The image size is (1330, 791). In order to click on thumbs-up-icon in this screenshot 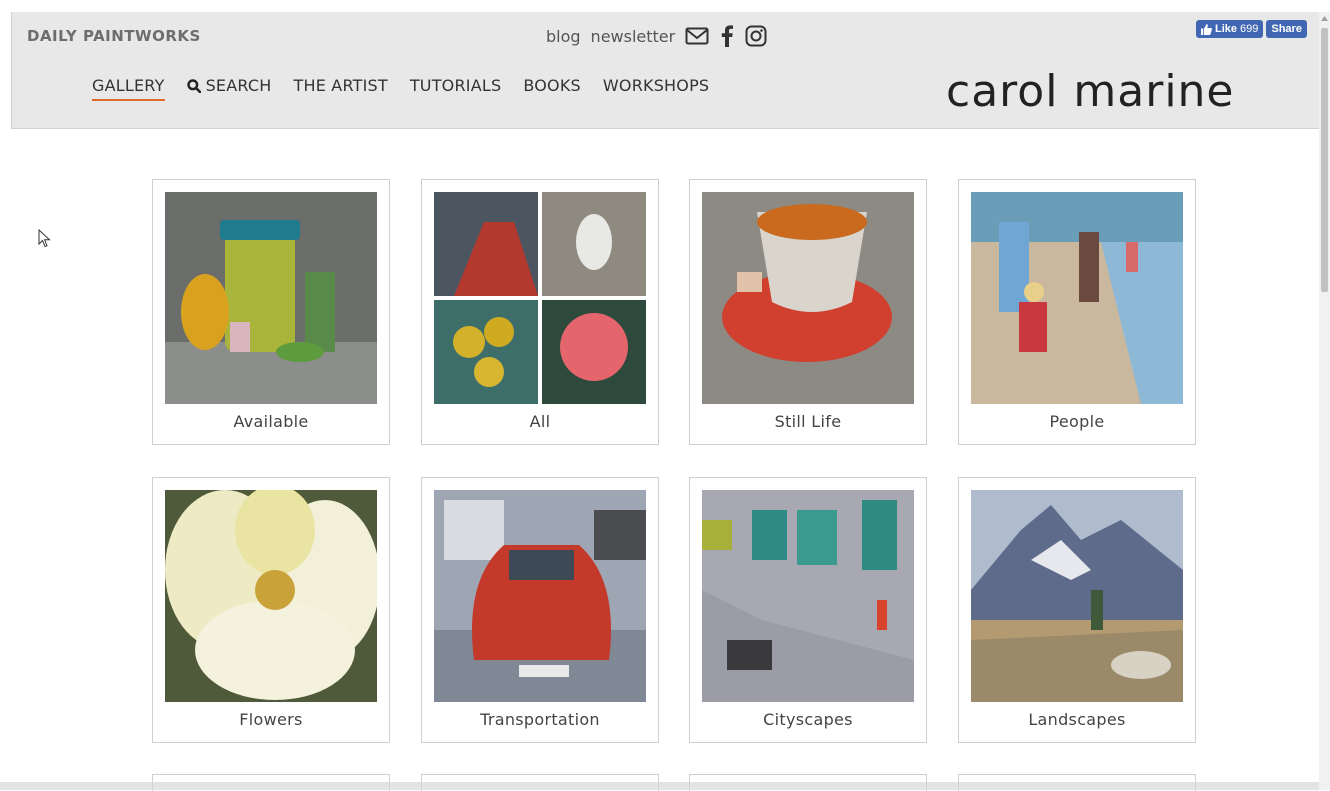, I will do `click(1206, 29)`.